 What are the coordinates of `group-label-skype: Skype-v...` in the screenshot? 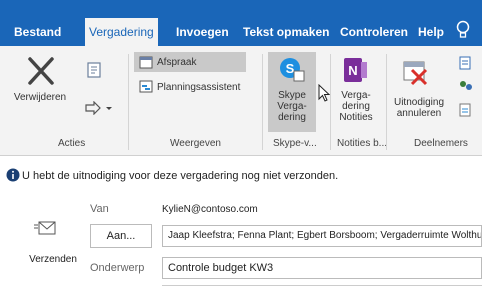 It's located at (295, 143).